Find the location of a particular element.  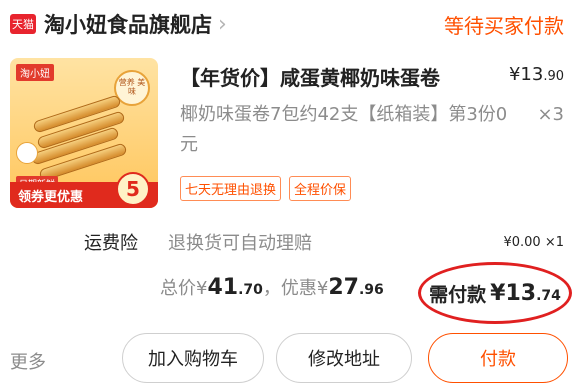

amount-due-highlight: 需付款 ¥13.74 is located at coordinates (495, 293).